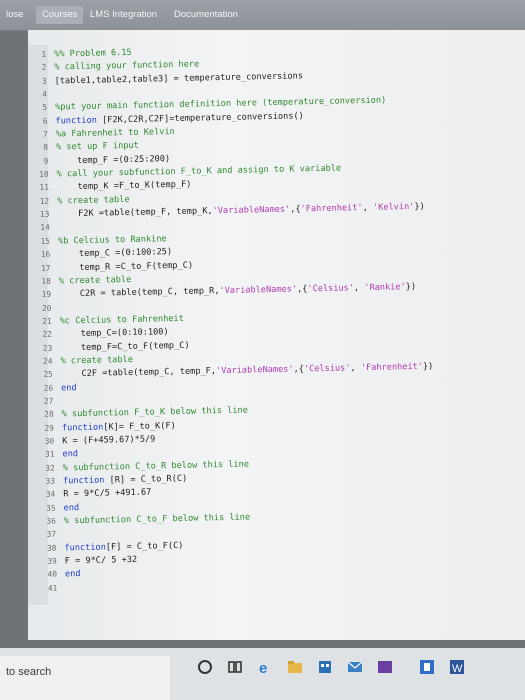  I want to click on line-number: 28, so click(49, 414).